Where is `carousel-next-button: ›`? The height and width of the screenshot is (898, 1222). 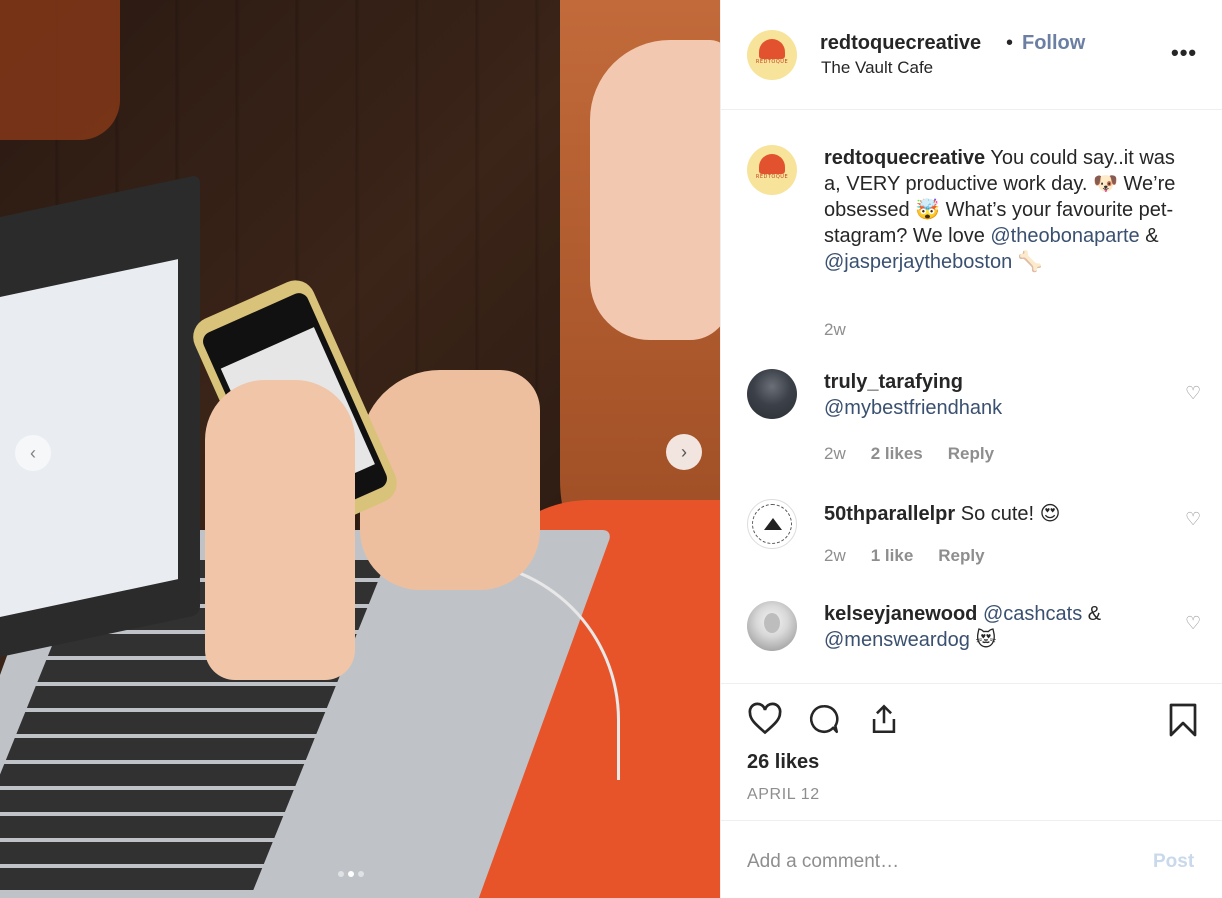
carousel-next-button: › is located at coordinates (684, 452).